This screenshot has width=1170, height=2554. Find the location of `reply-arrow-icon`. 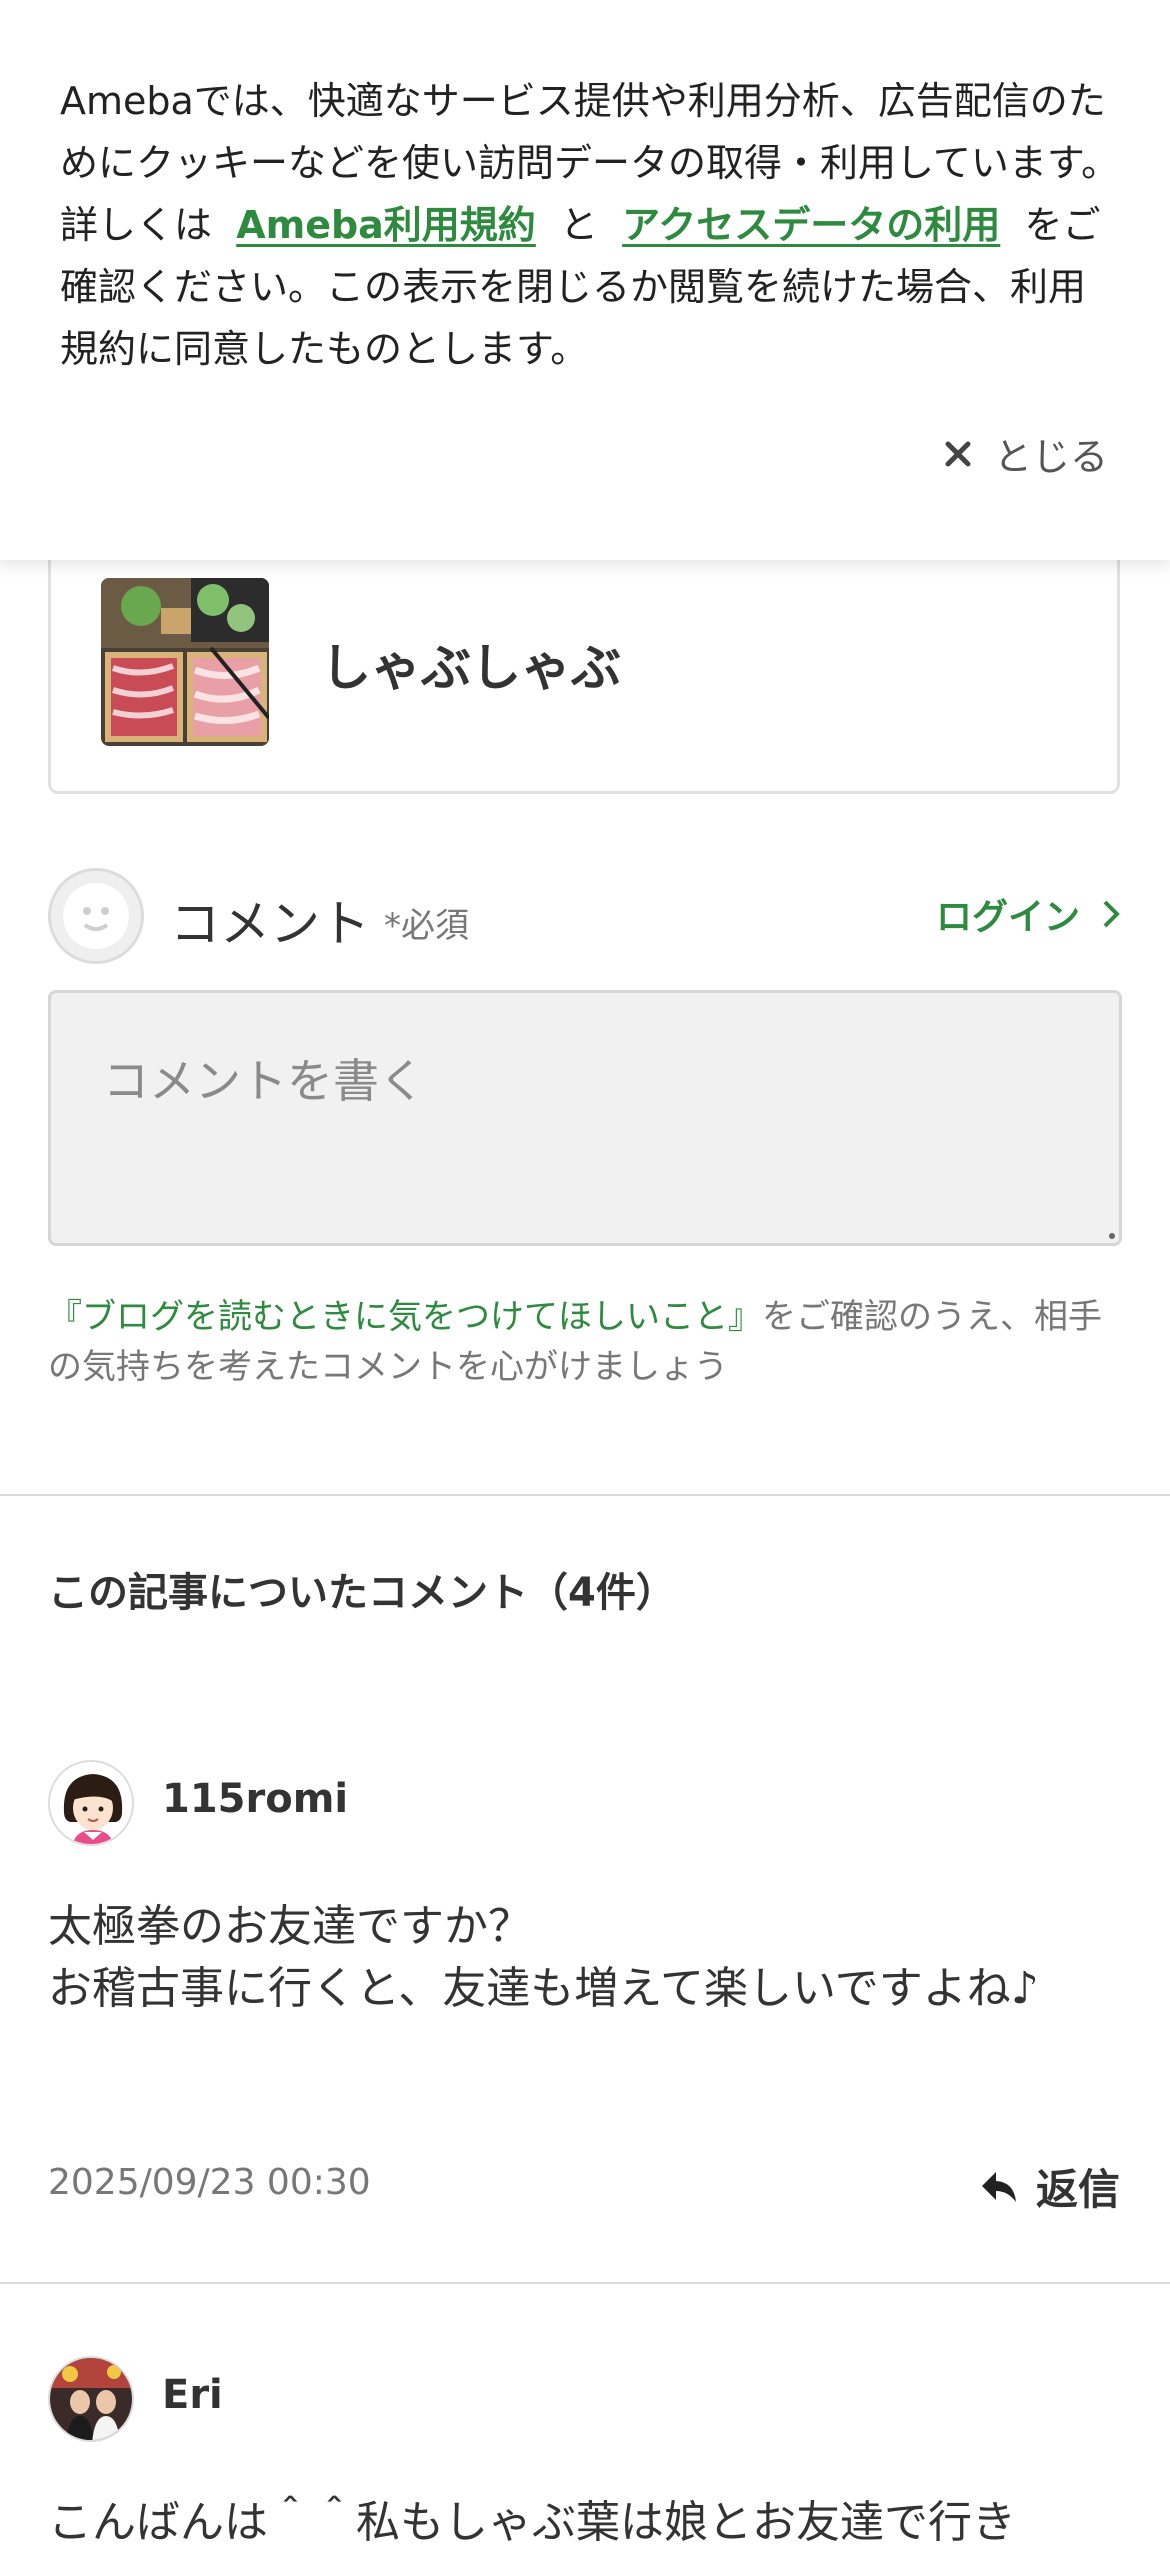

reply-arrow-icon is located at coordinates (998, 2186).